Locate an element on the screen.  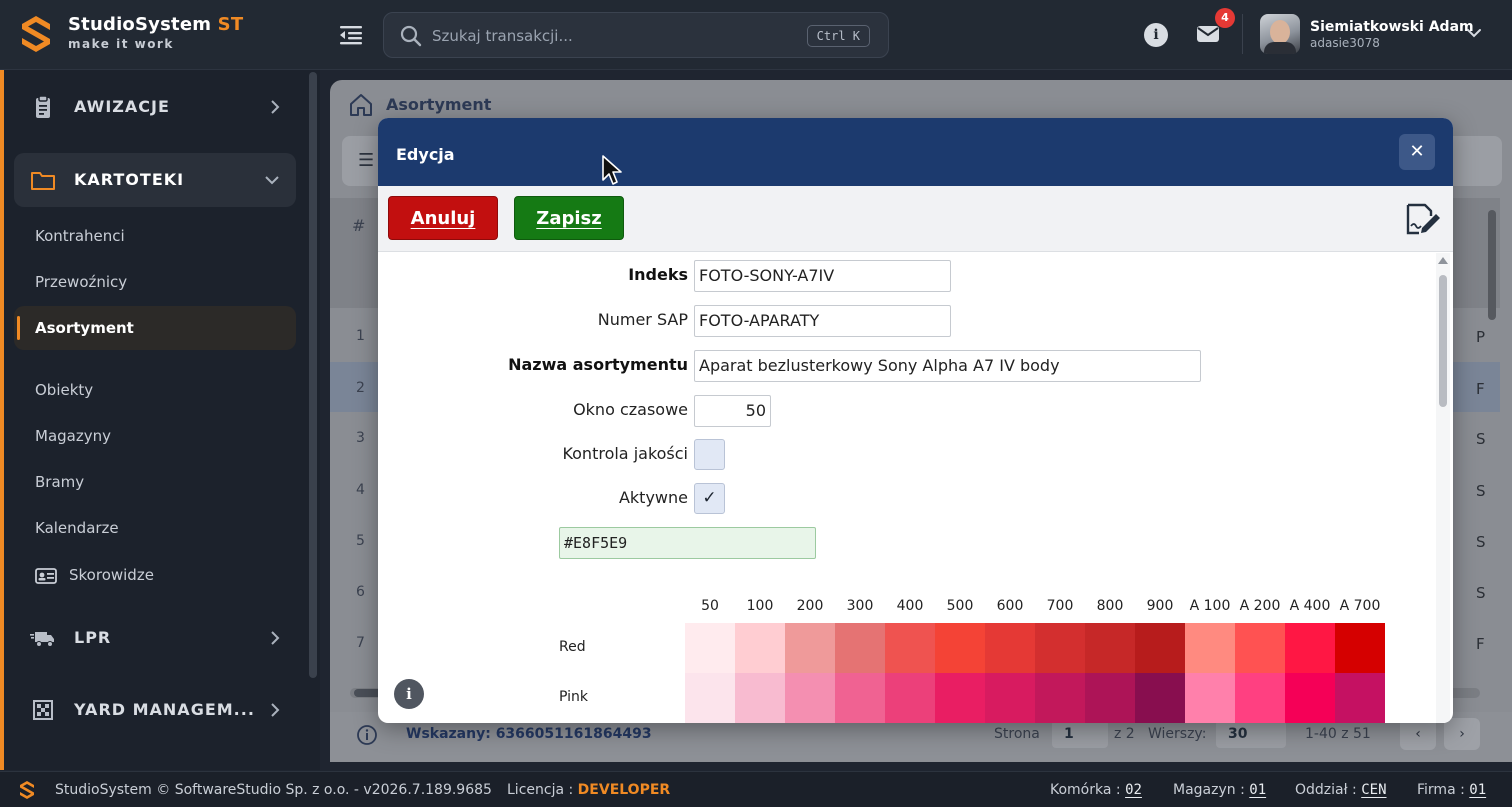
magazyn-label: Magazyn : is located at coordinates (1209, 790).